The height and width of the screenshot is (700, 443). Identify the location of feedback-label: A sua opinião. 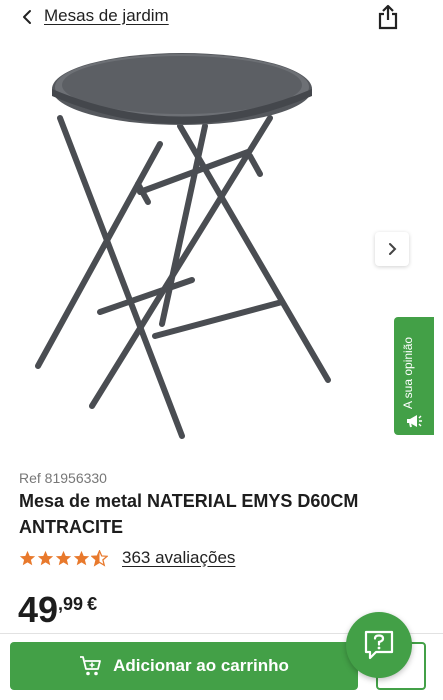
(408, 372).